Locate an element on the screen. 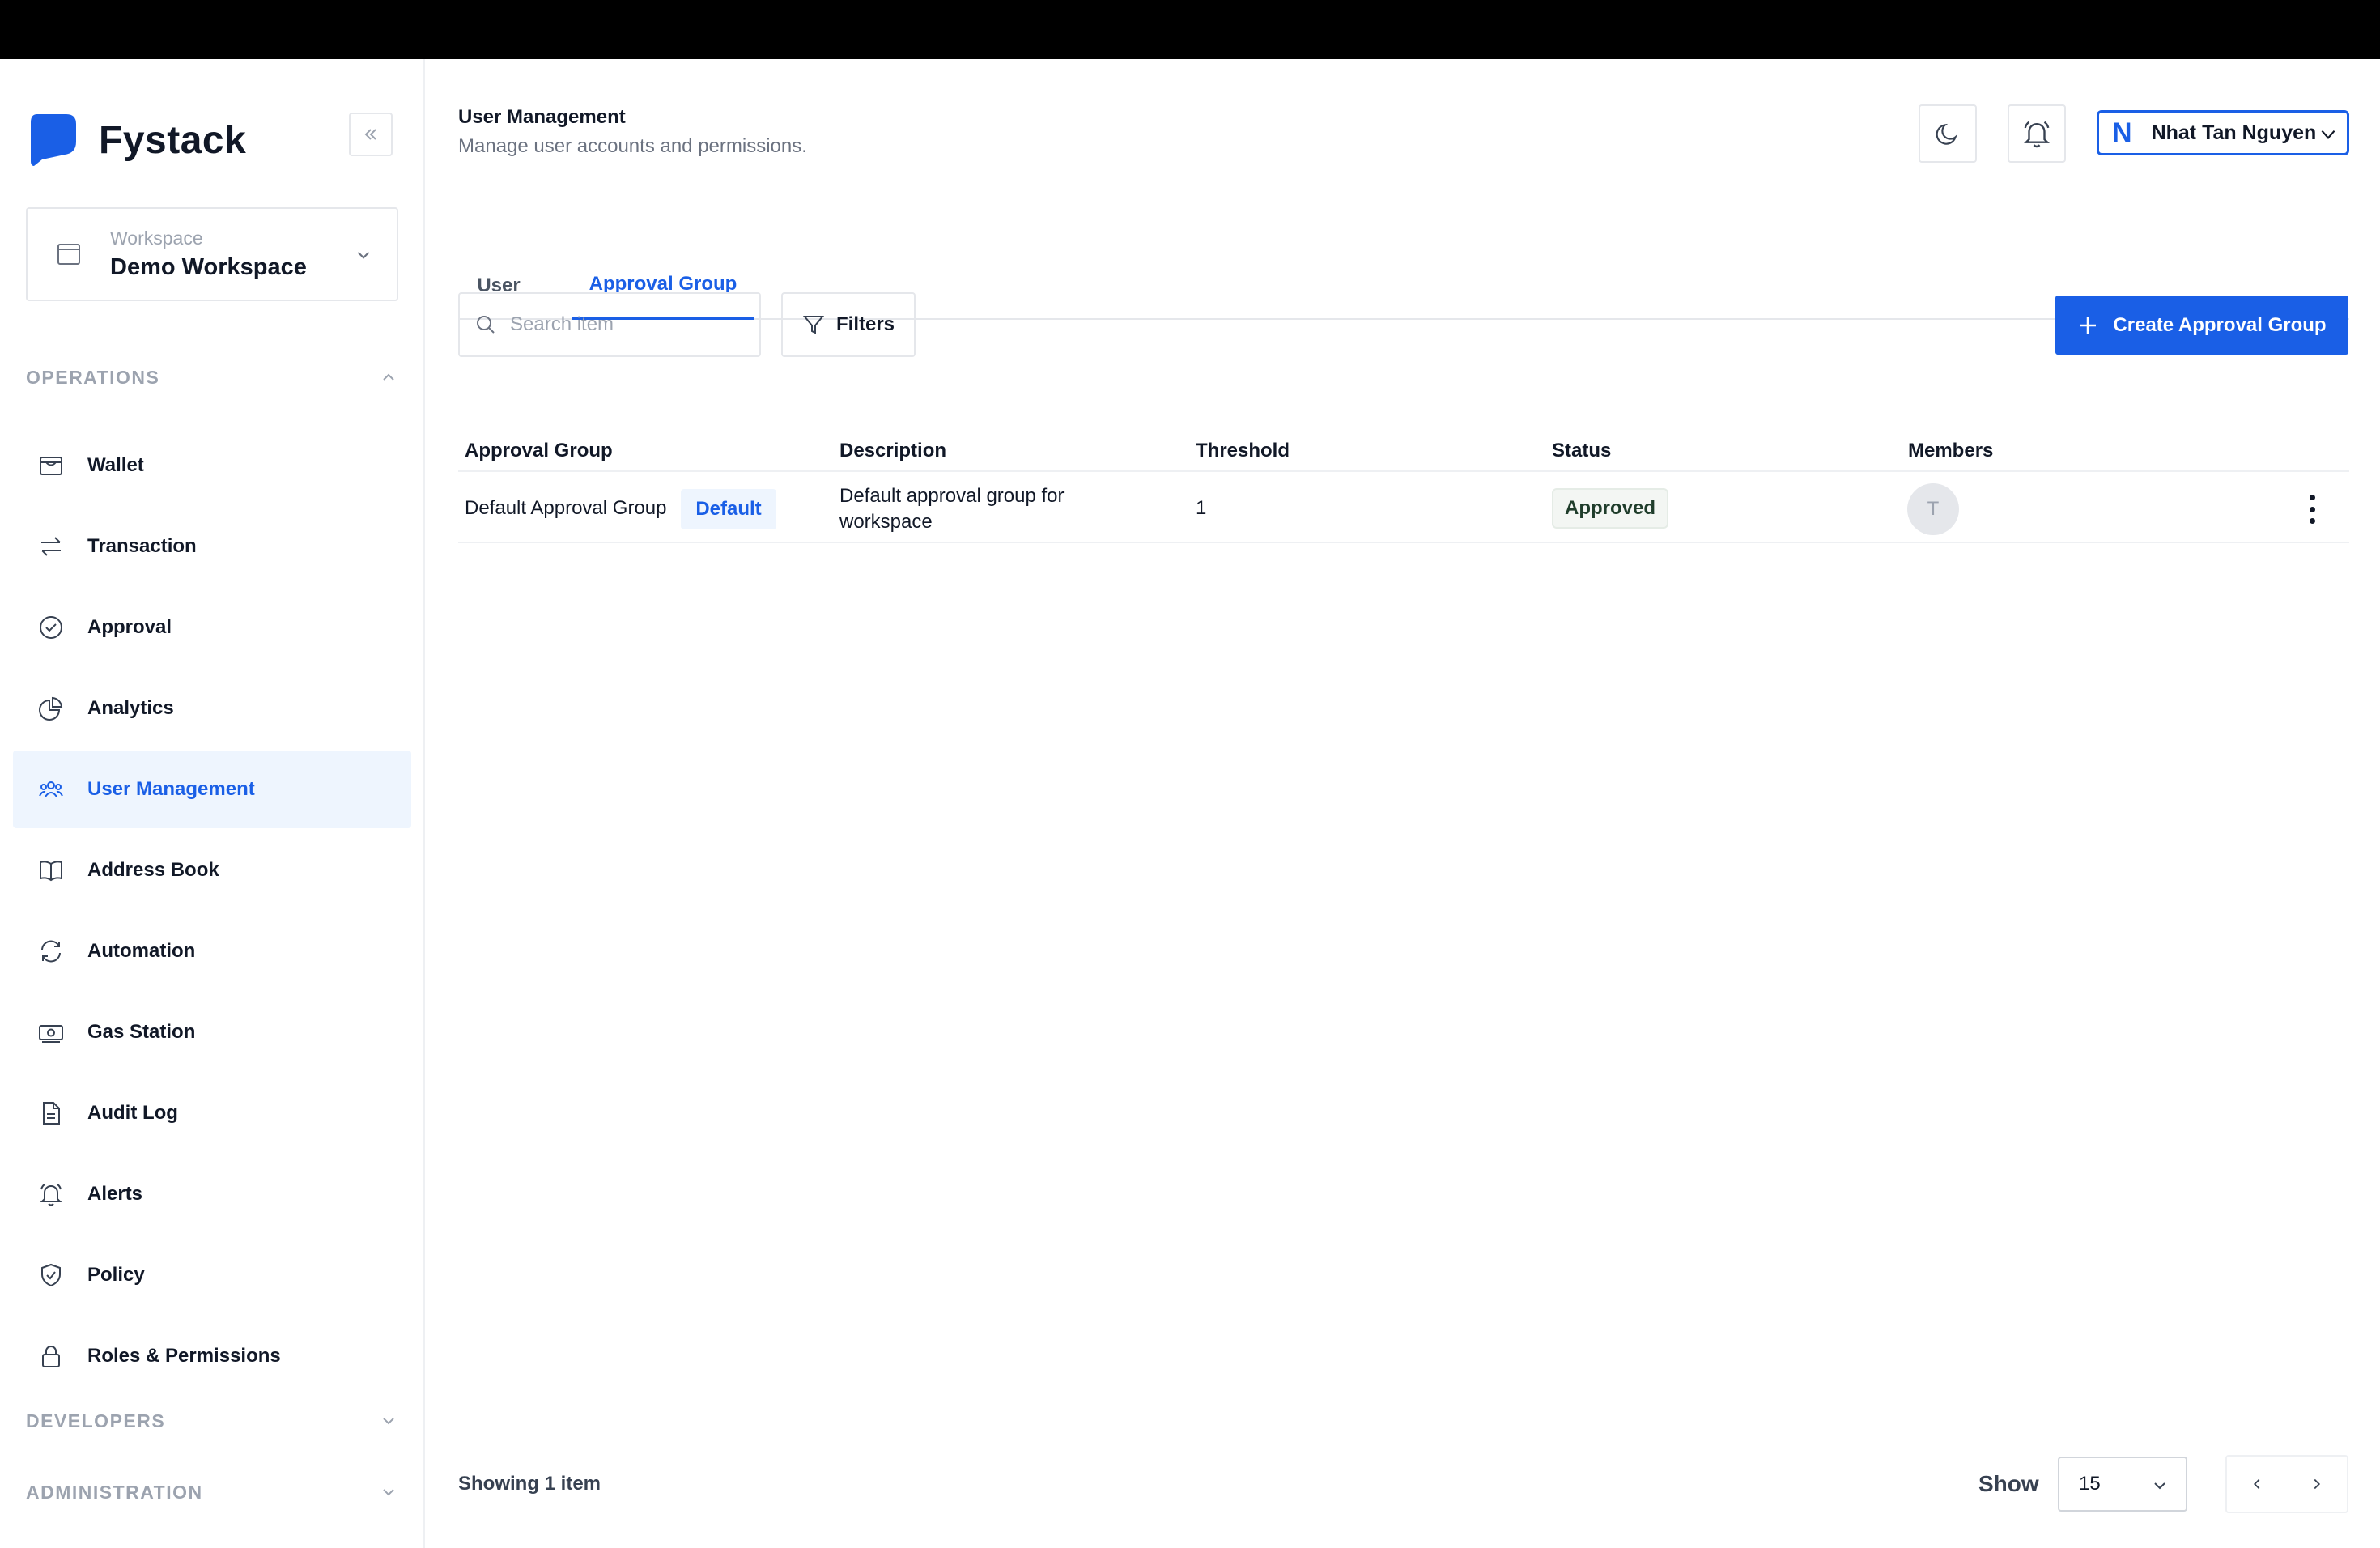 The width and height of the screenshot is (2380, 1548). sidebar-item-label: Address Book is located at coordinates (153, 870).